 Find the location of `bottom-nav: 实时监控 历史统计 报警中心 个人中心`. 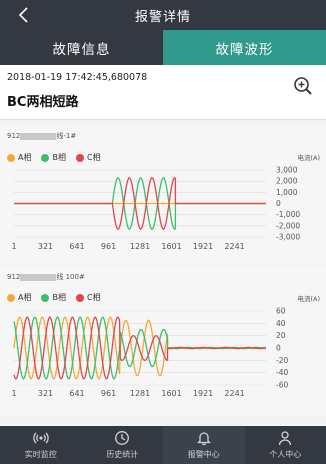

bottom-nav: 实时监控 历史统计 报警中心 个人中心 is located at coordinates (163, 445).